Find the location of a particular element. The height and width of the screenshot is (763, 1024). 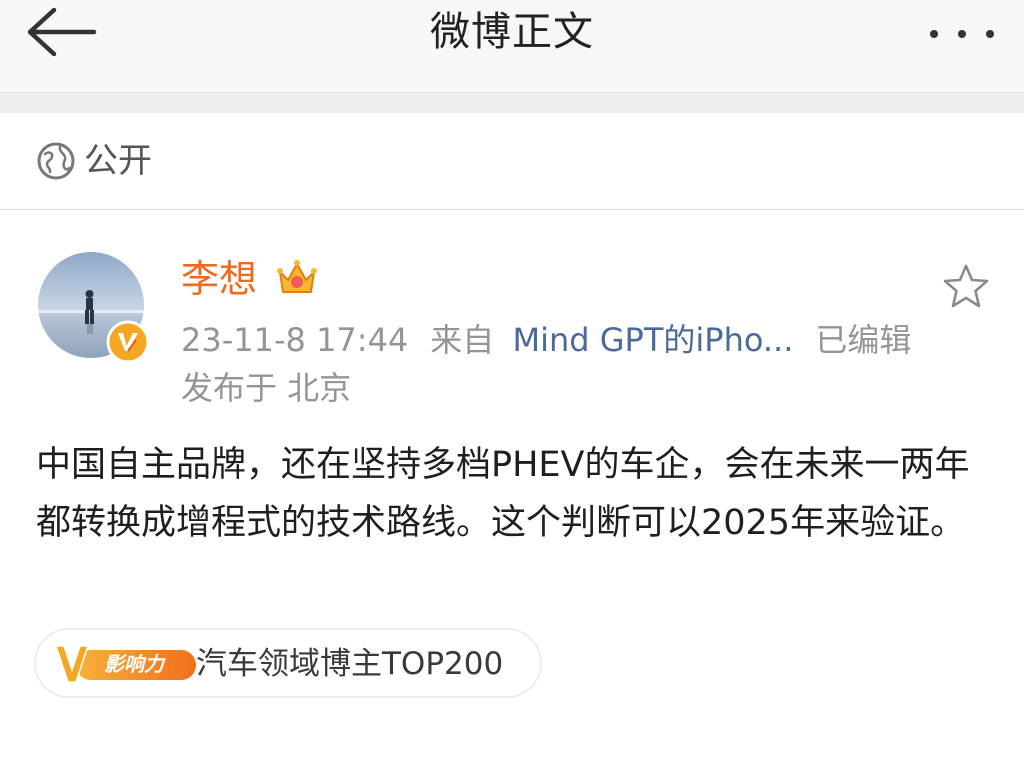

influence-tag-label: 汽车领域博主TOP200 is located at coordinates (350, 664).